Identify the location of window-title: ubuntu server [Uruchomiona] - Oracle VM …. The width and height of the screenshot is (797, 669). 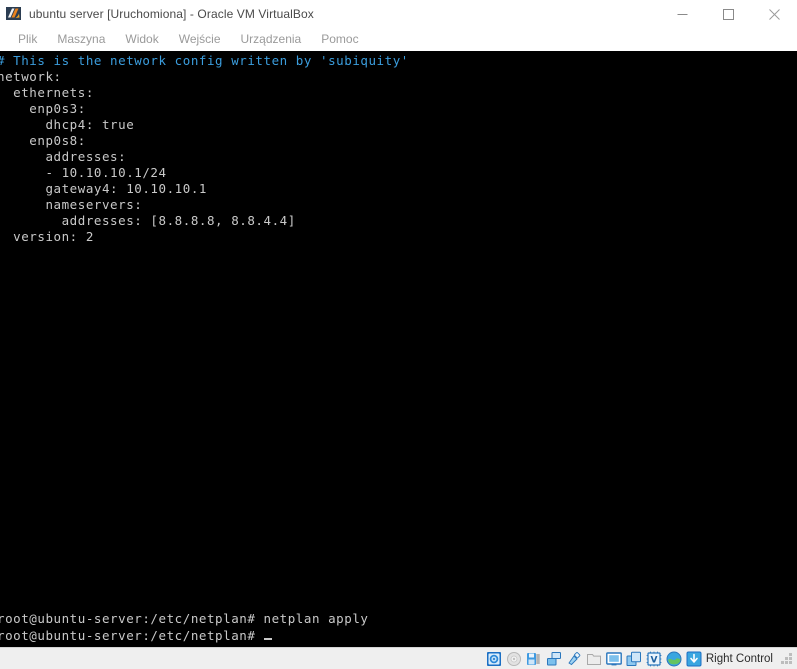
(171, 14).